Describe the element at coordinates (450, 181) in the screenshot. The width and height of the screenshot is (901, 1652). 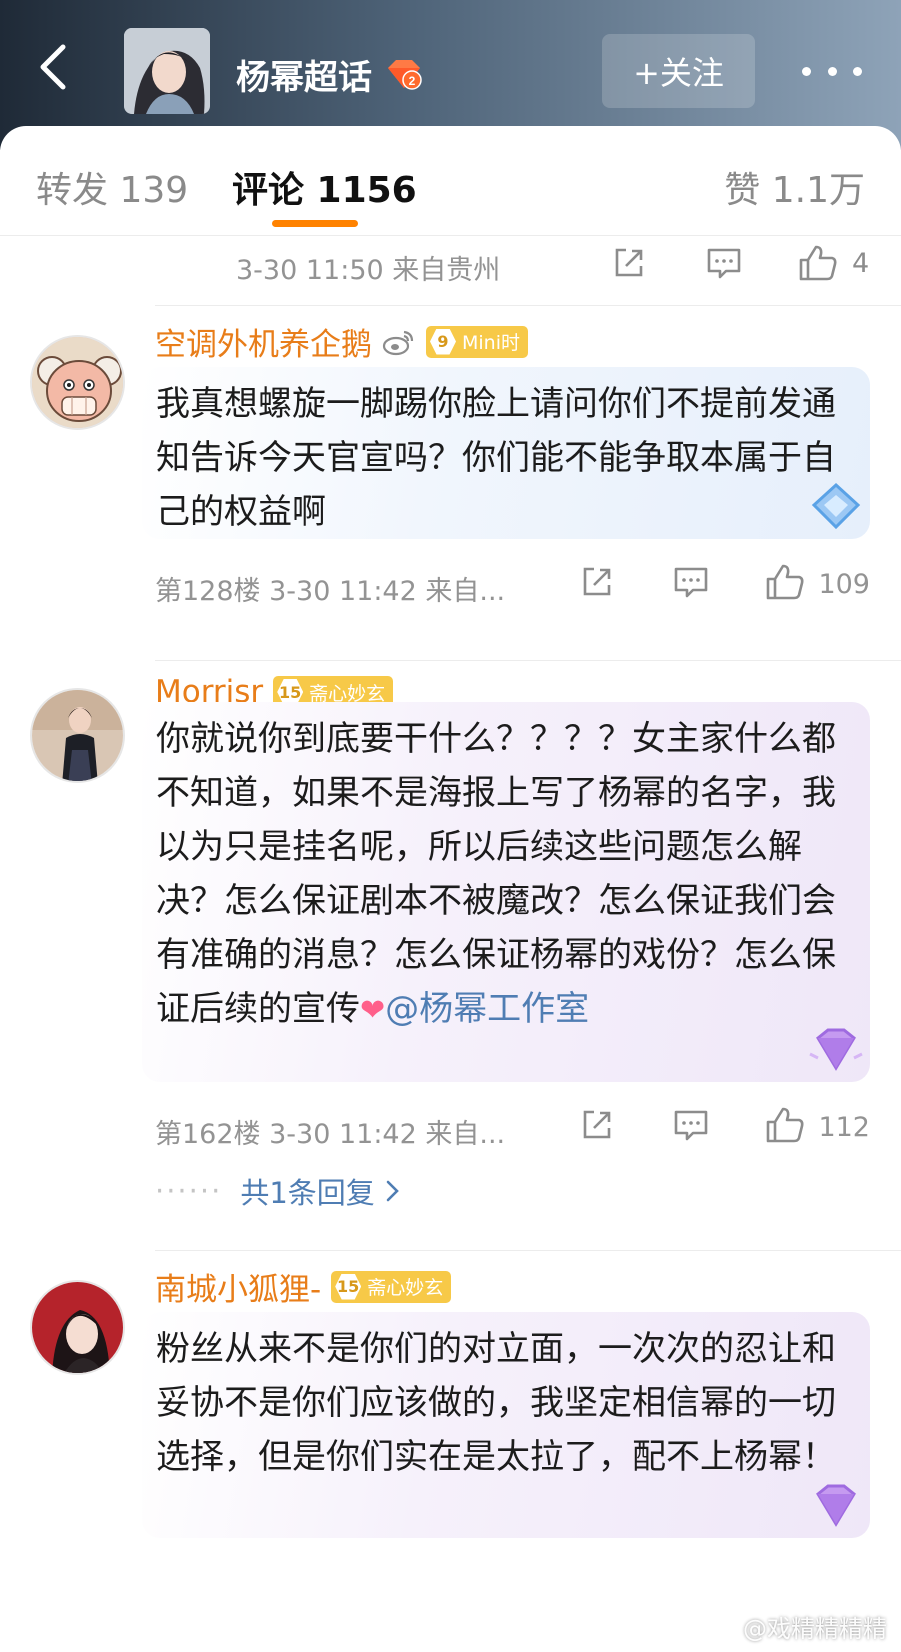
I see `tab-bar: 转发 139 评论 1156 赞 1.1万` at that location.